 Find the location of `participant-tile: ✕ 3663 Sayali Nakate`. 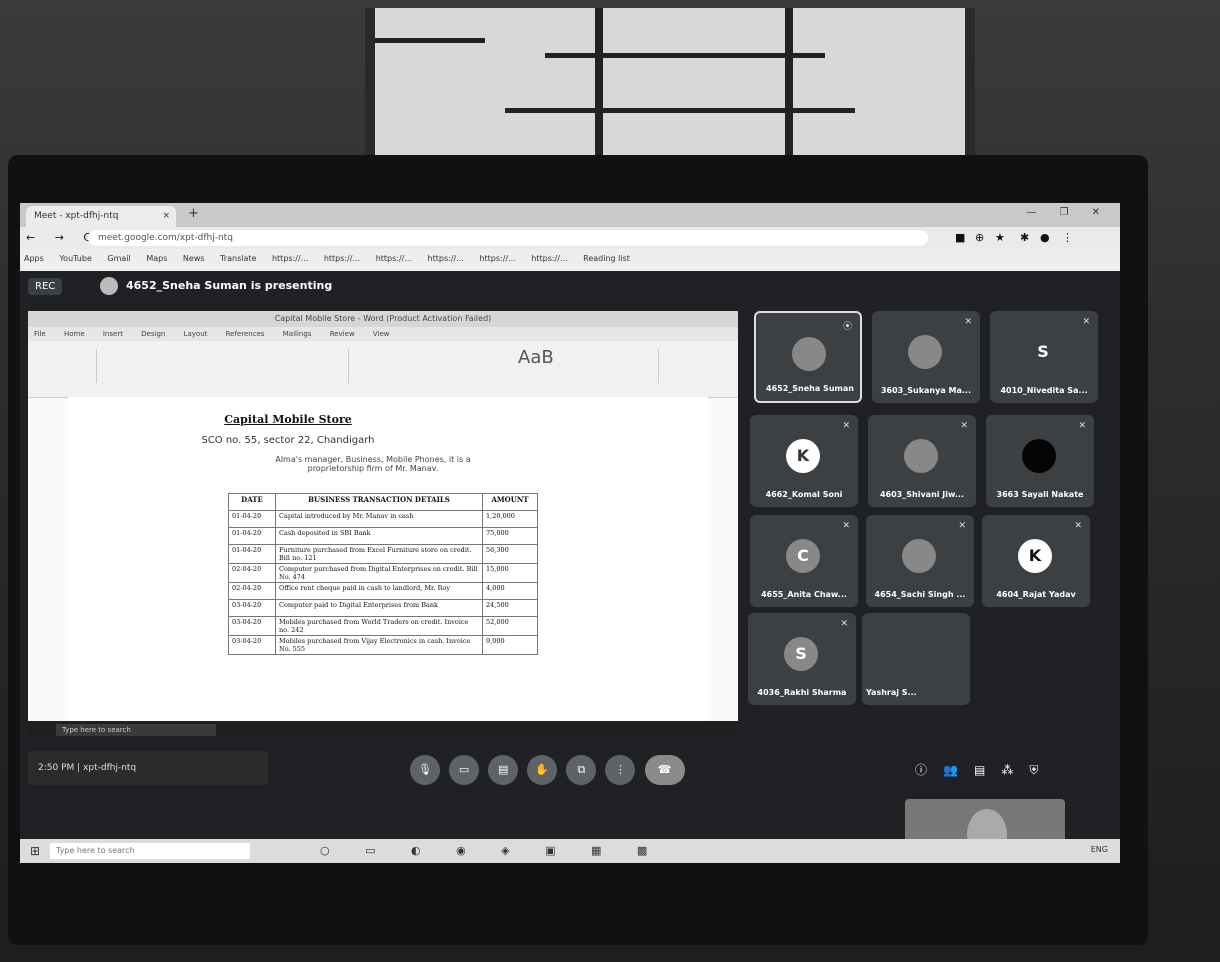

participant-tile: ✕ 3663 Sayali Nakate is located at coordinates (1040, 461).